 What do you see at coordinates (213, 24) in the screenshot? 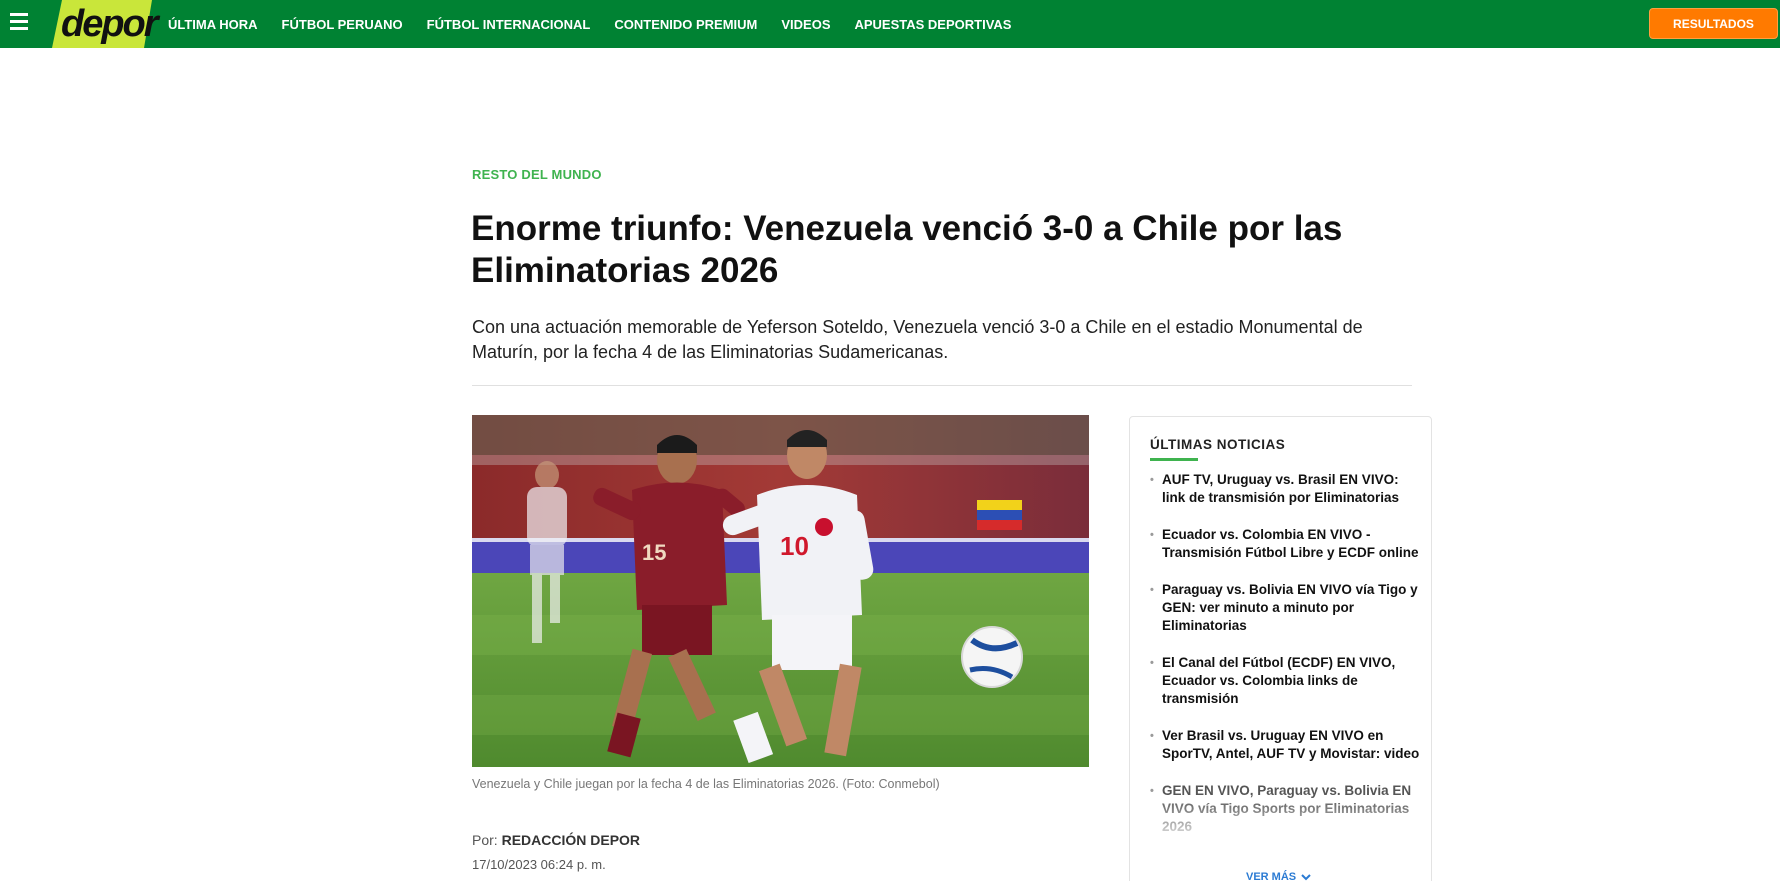
I see `nav-item-ultima-hora: ÚLTIMA HORA` at bounding box center [213, 24].